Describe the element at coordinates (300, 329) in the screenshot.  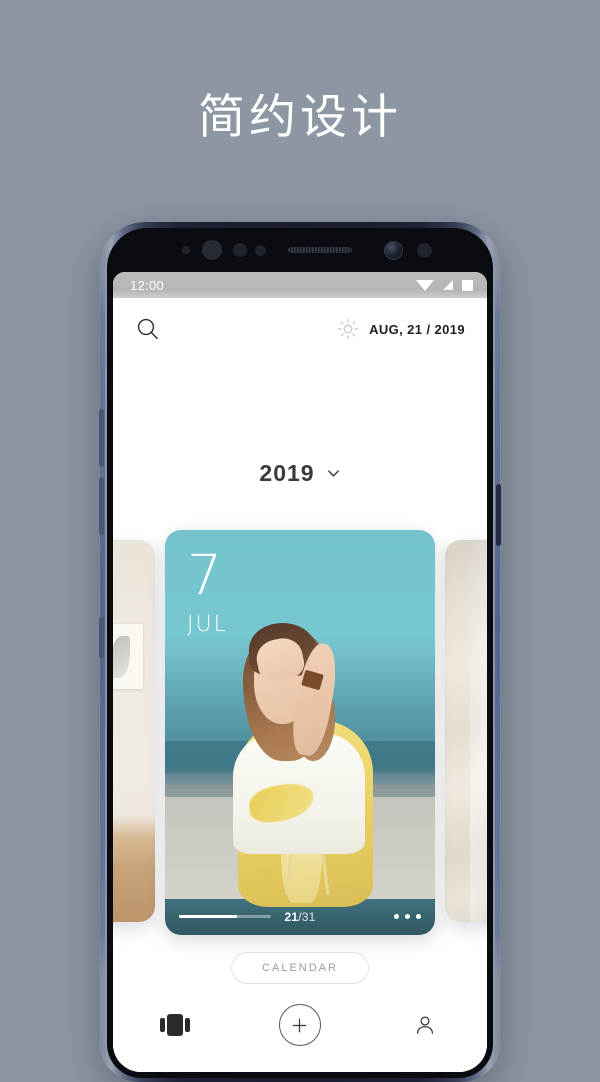
I see `app-bar: AUG, 21 / 2019` at that location.